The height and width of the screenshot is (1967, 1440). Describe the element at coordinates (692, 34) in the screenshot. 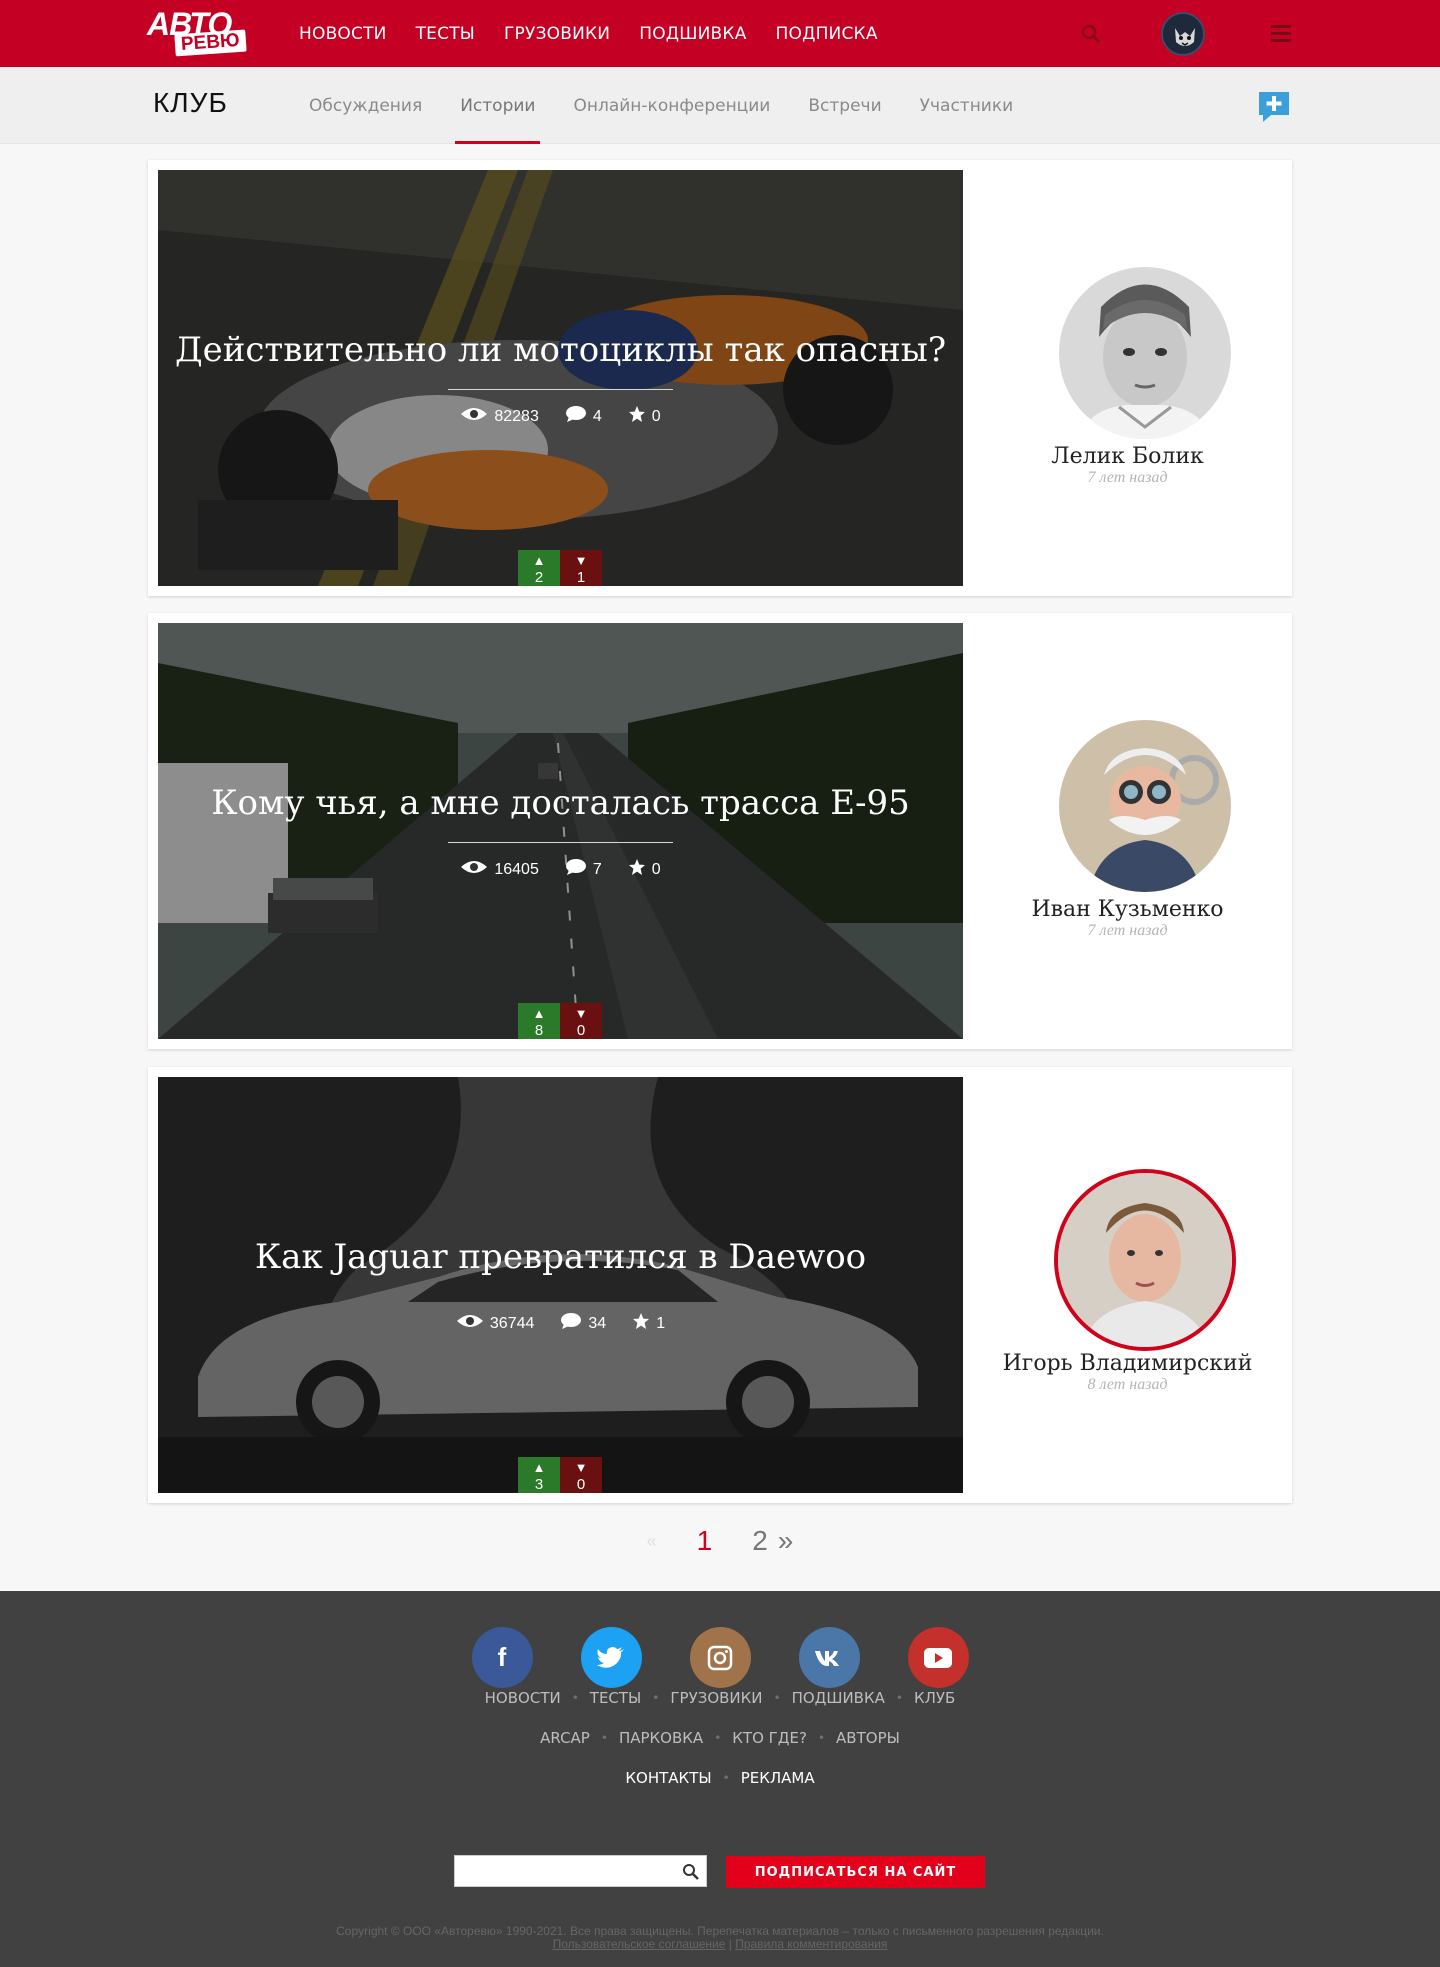

I see `nav-archive: ПОДШИВКА` at that location.